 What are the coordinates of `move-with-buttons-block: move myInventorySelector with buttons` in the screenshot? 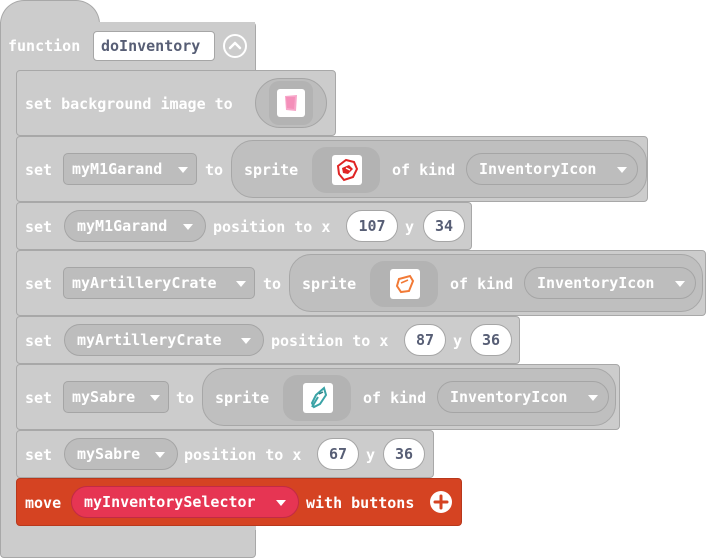 It's located at (239, 502).